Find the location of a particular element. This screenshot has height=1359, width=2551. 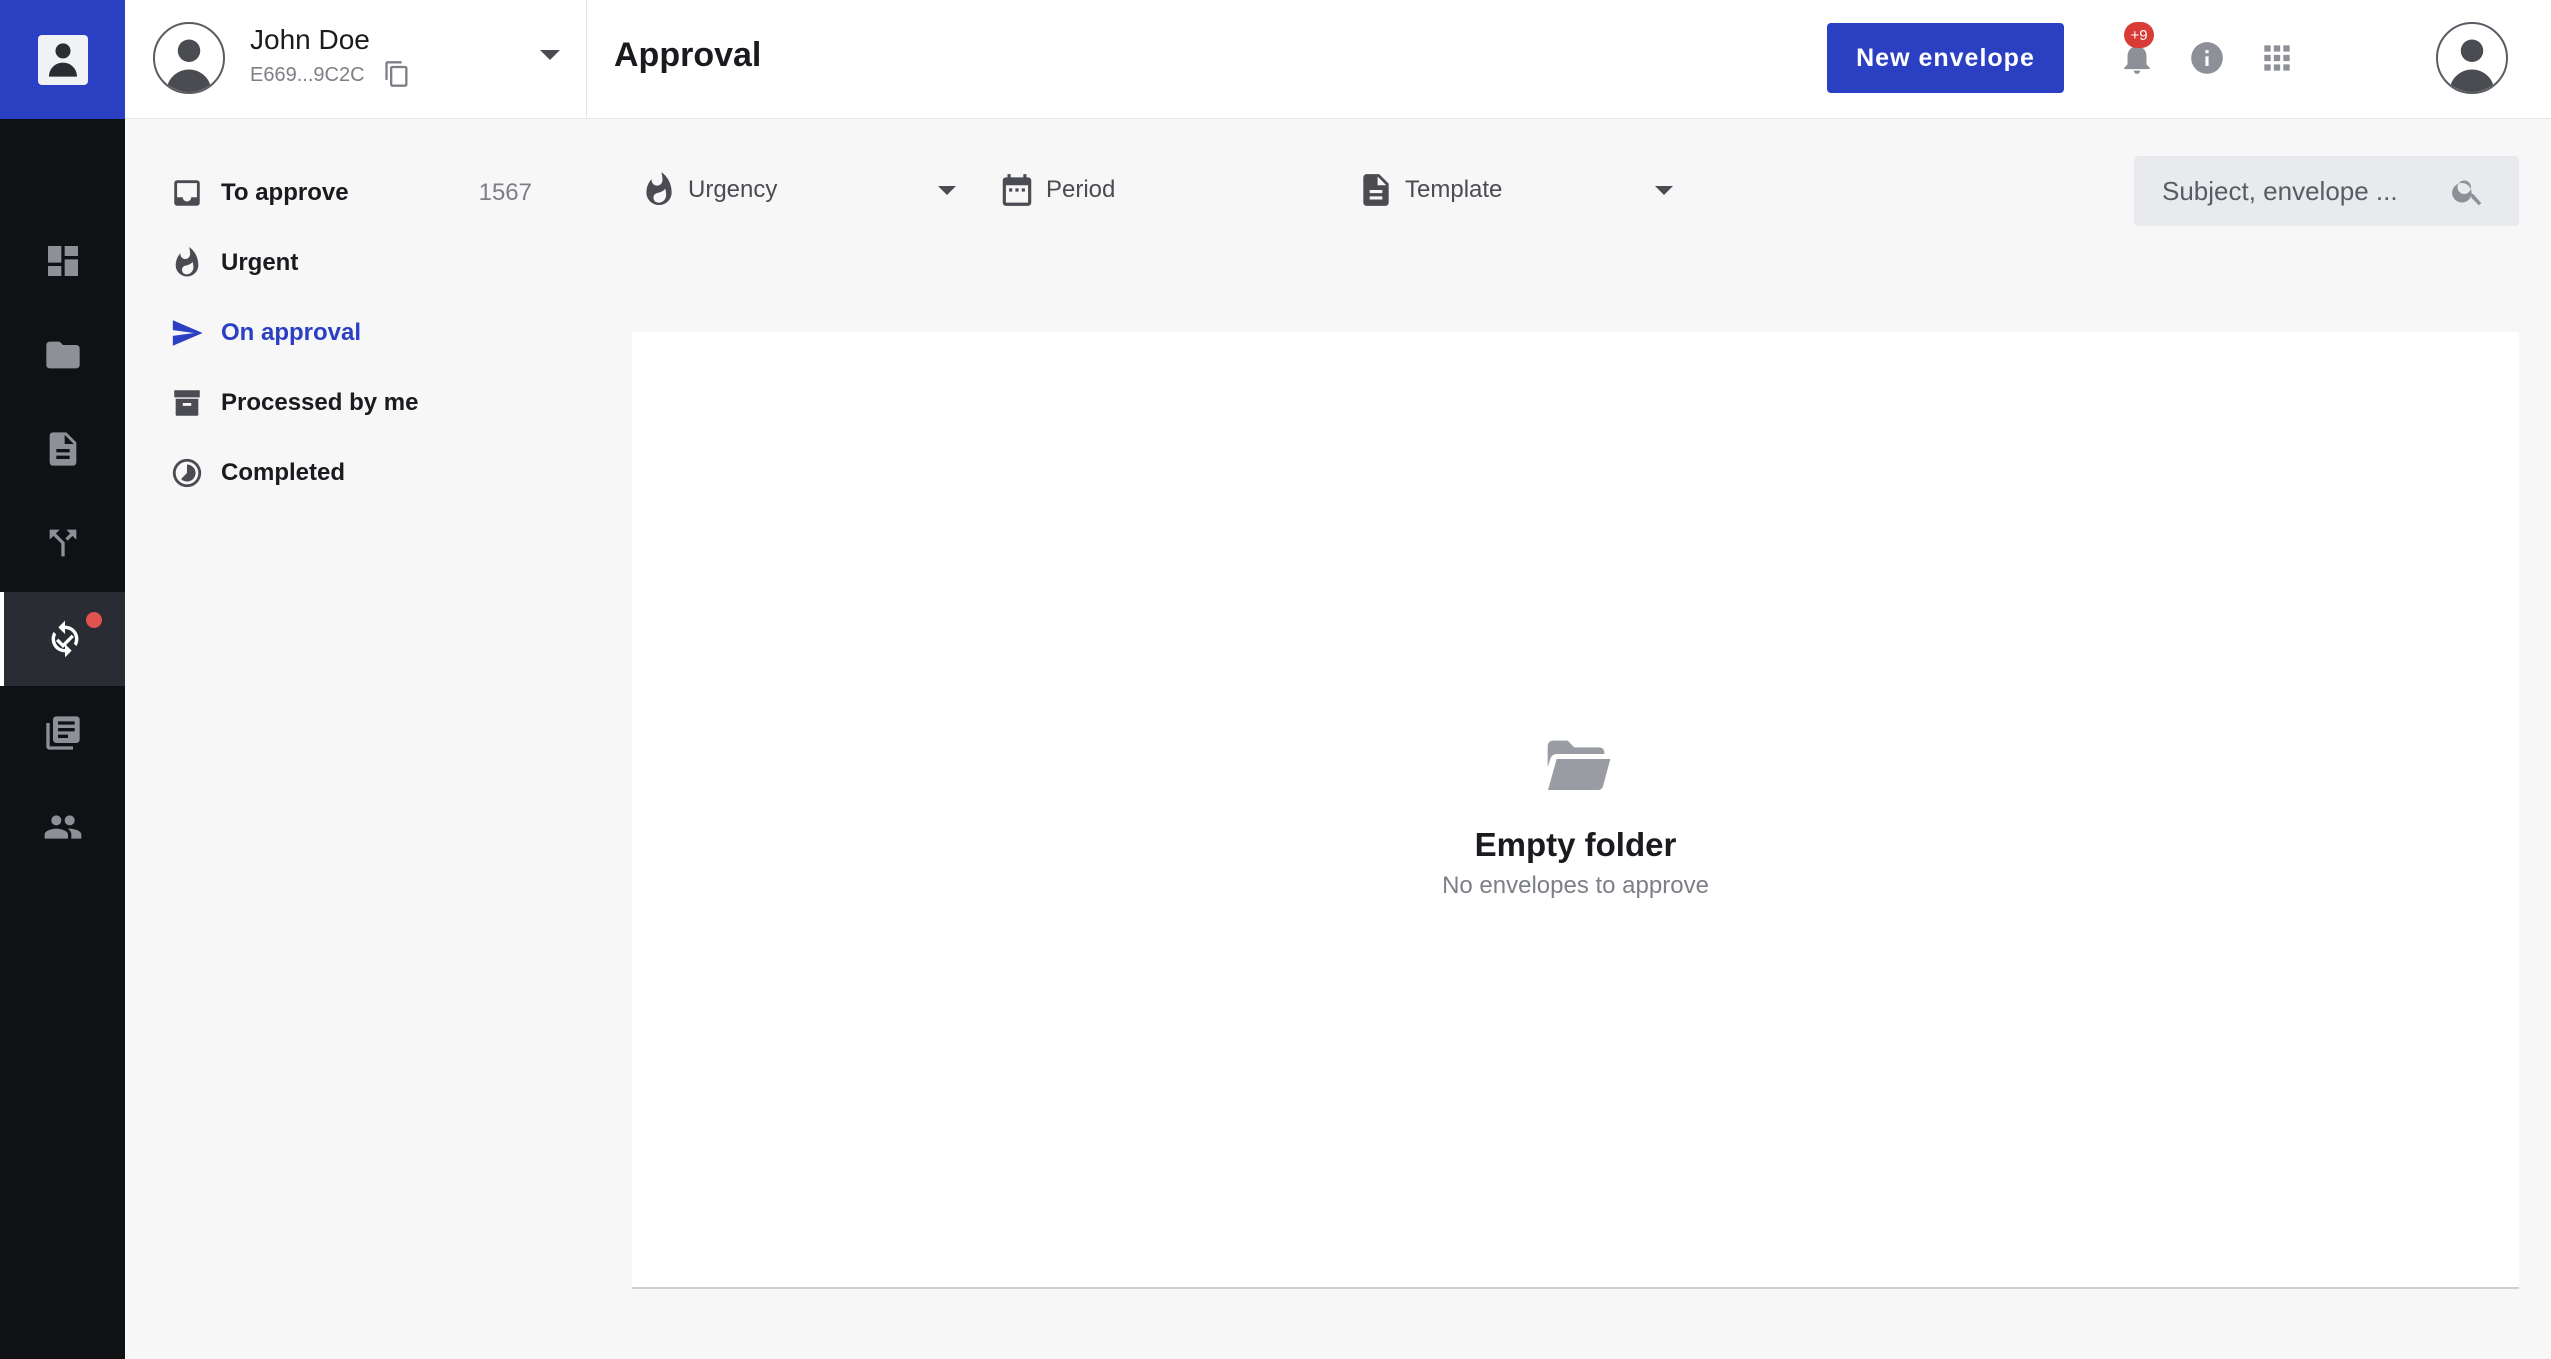

open-folder-icon is located at coordinates (1579, 765).